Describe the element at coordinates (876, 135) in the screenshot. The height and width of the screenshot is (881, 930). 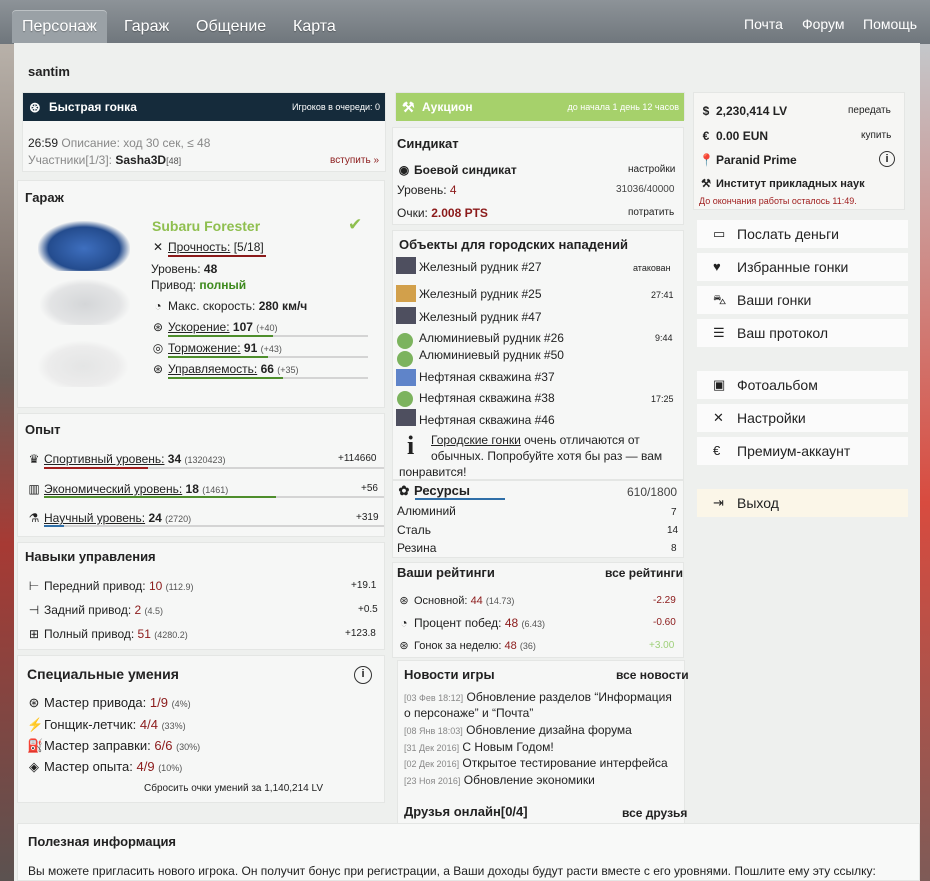
I see `buy-link: купить` at that location.